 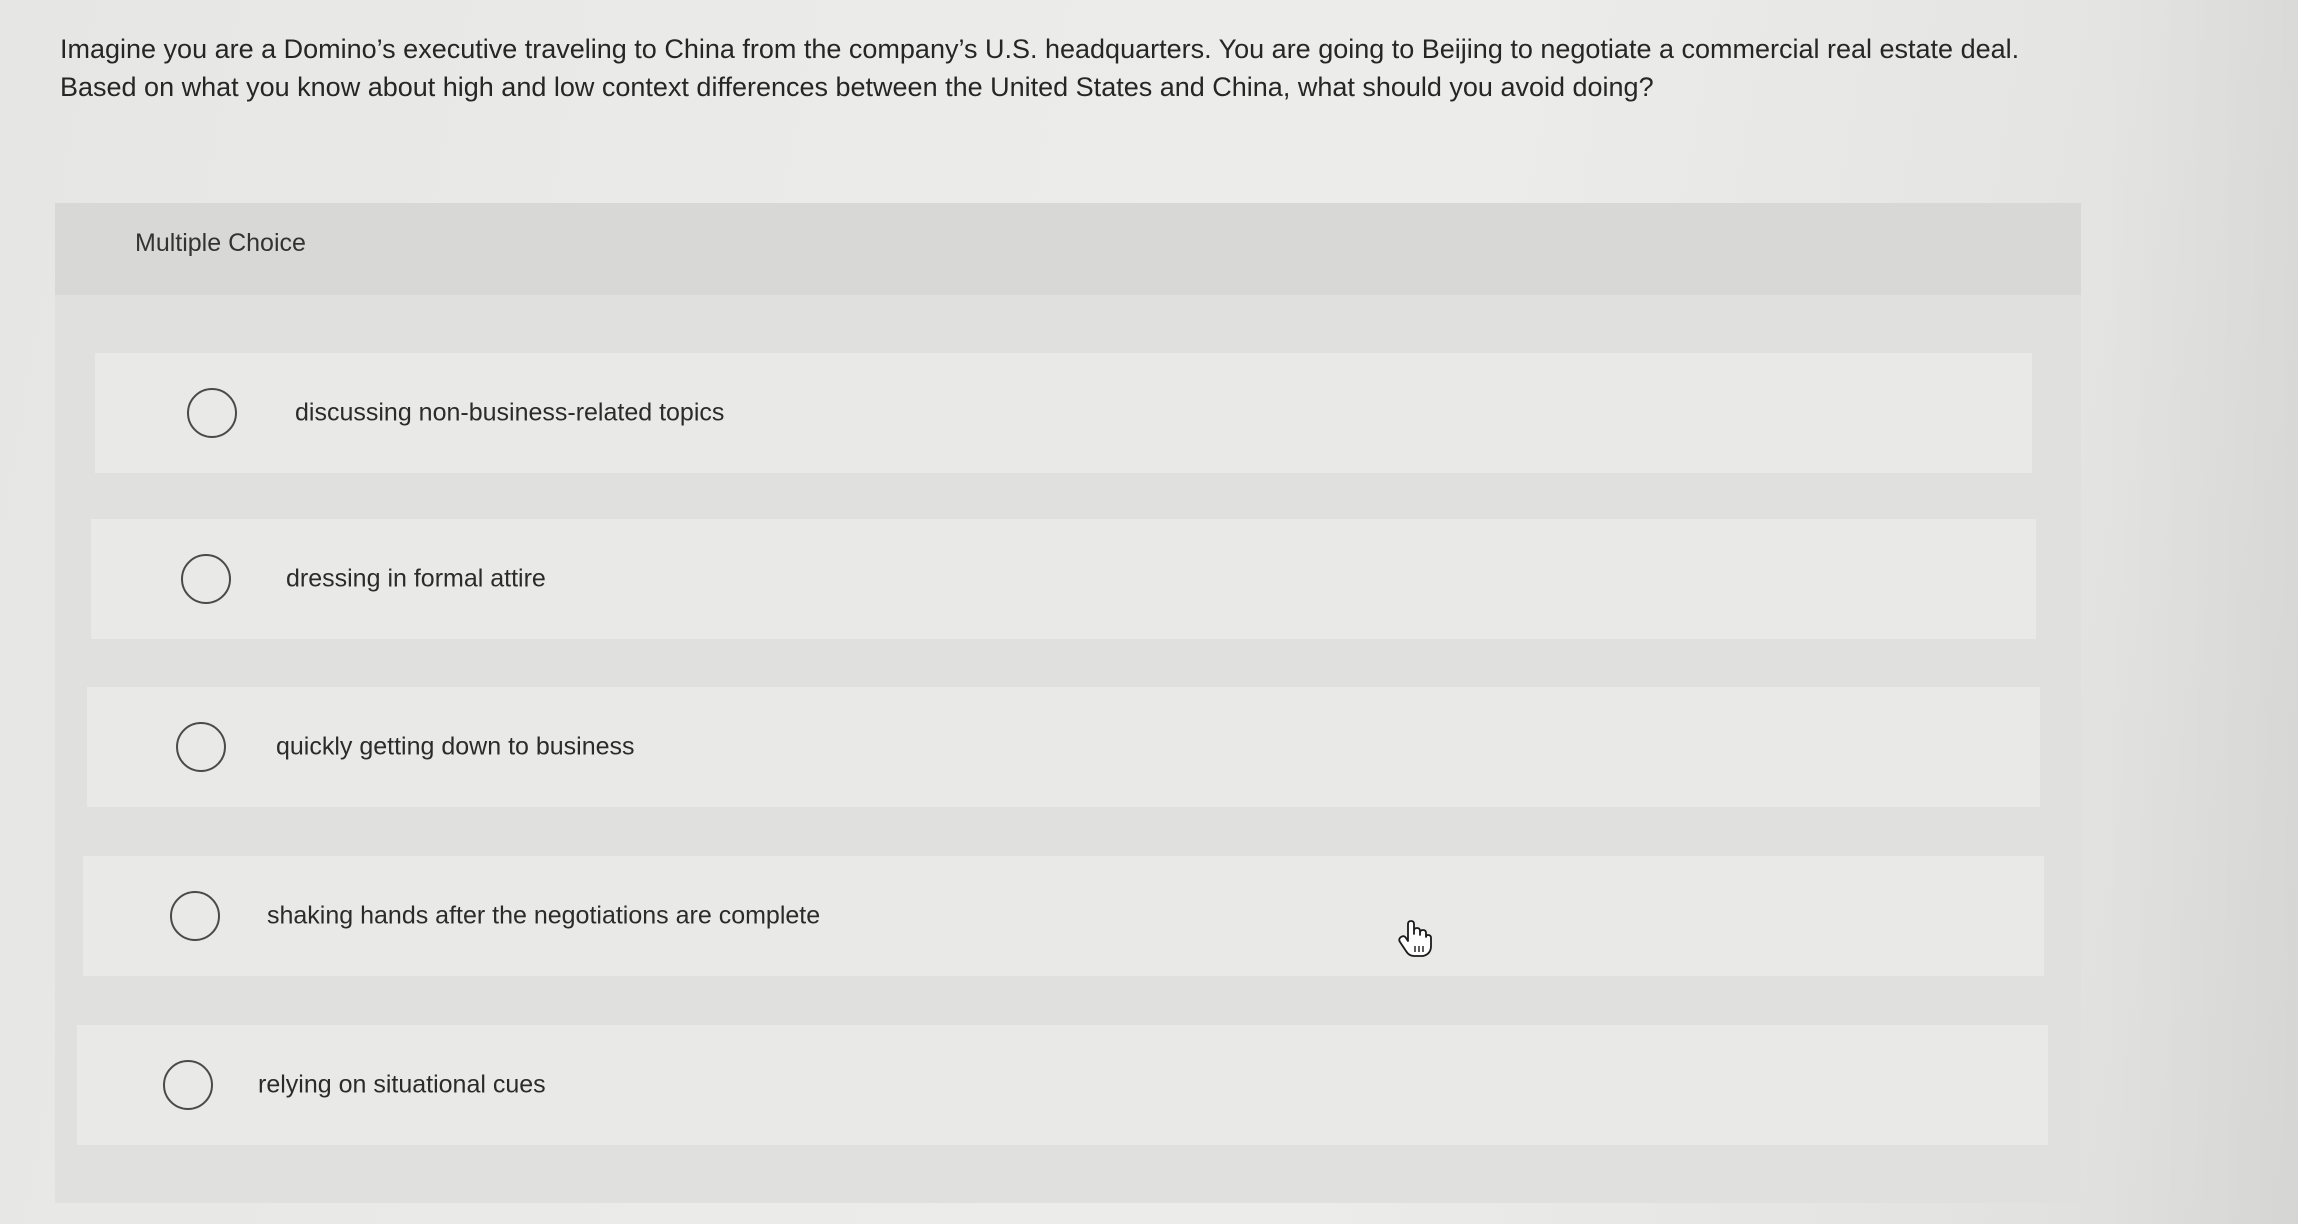 I want to click on choice-option-1: discussing non-business-related topics, so click(x=1063, y=413).